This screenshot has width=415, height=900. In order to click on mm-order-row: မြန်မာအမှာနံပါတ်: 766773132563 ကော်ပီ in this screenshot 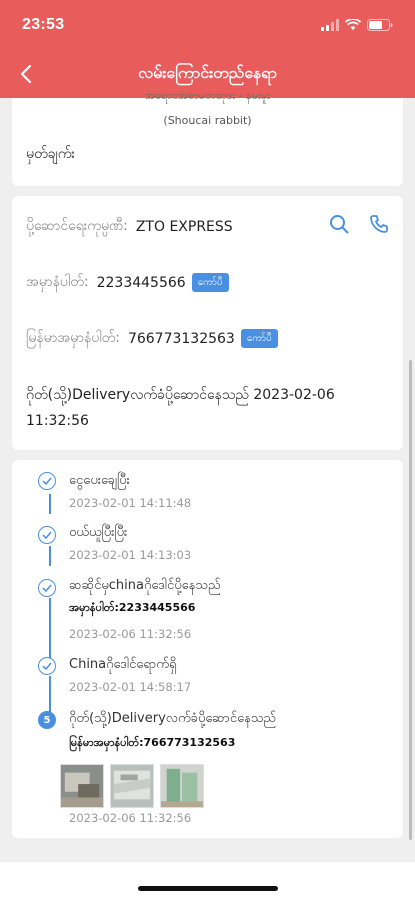, I will do `click(208, 338)`.